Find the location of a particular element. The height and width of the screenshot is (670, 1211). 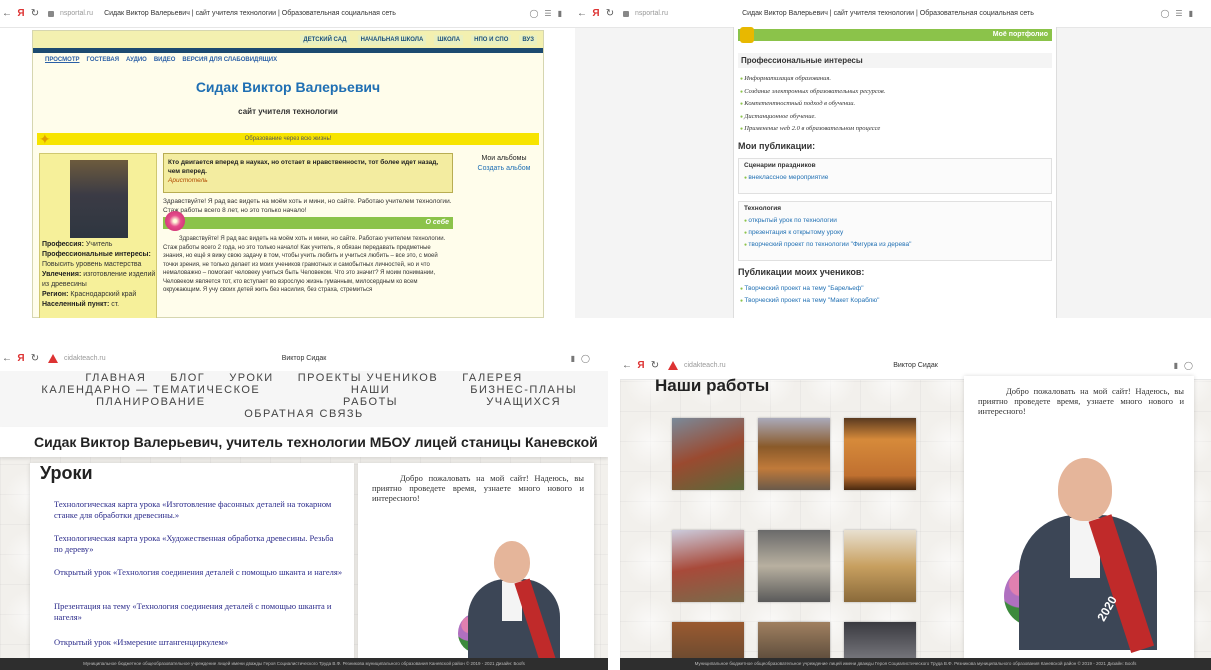

topnav-school: ШКОЛА is located at coordinates (449, 39).